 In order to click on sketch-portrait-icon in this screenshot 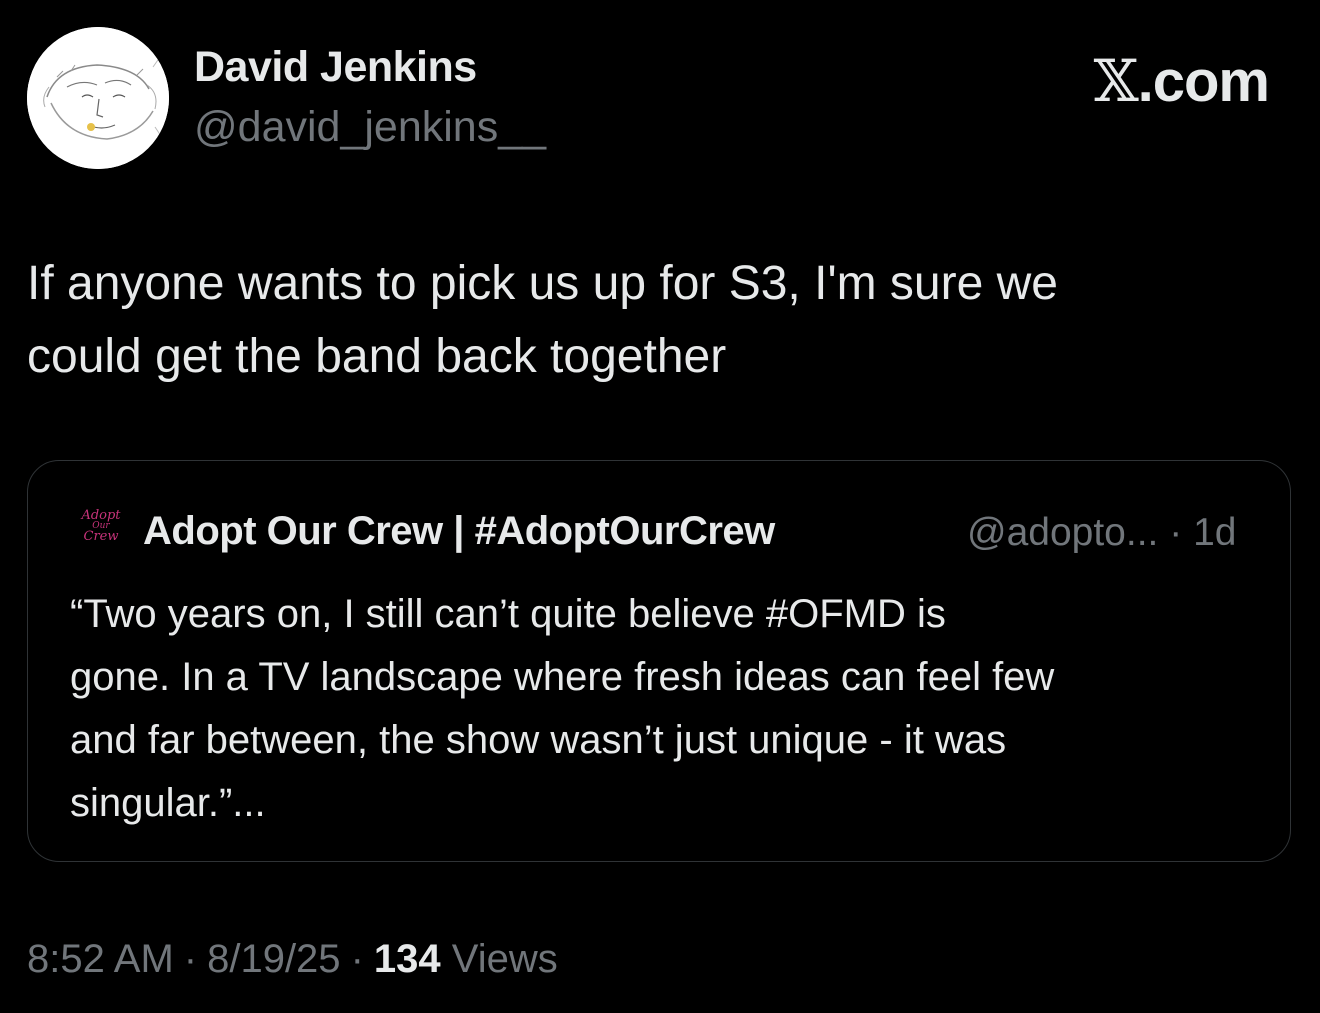, I will do `click(98, 98)`.